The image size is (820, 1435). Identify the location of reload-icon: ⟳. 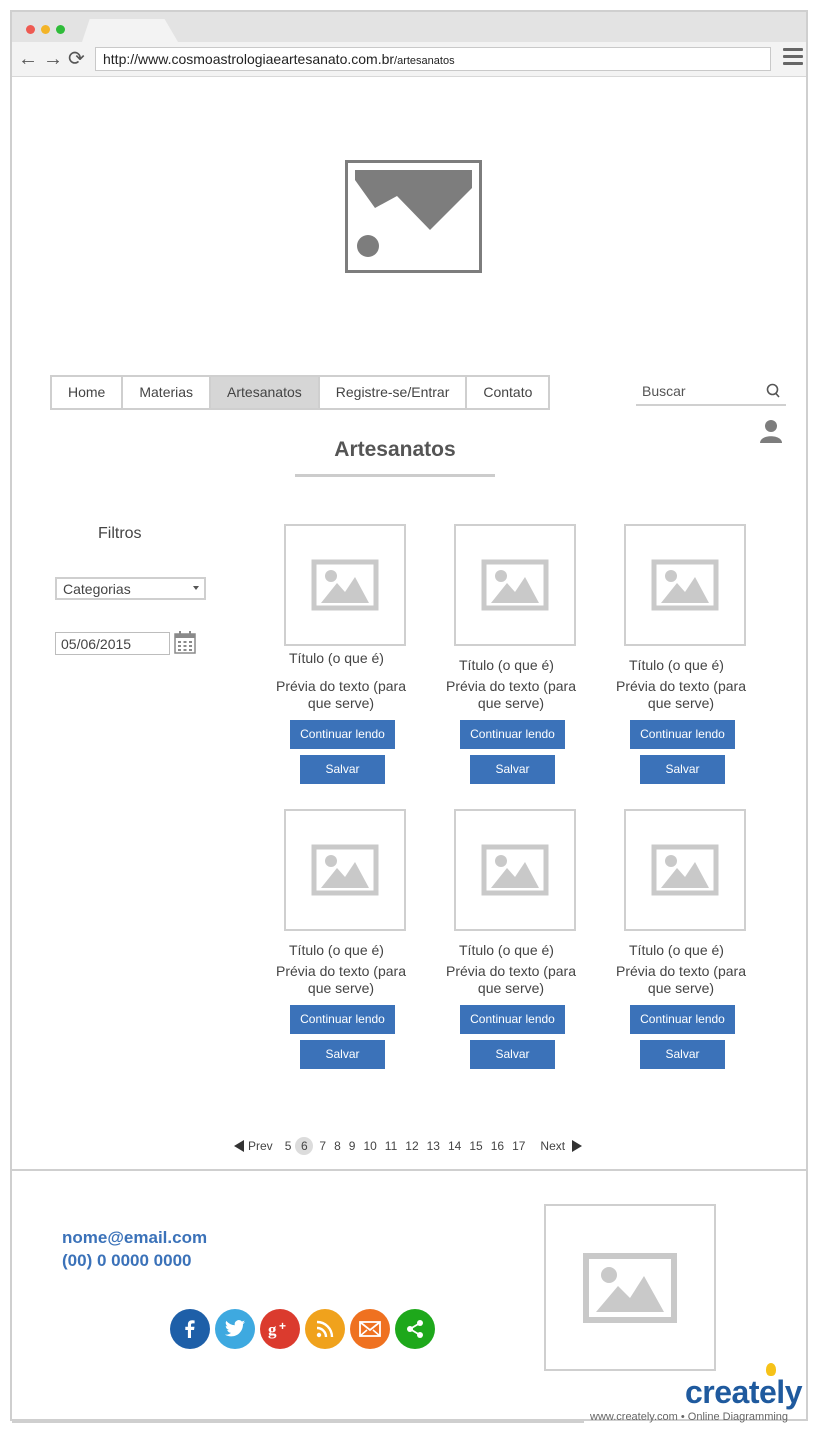
(76, 59).